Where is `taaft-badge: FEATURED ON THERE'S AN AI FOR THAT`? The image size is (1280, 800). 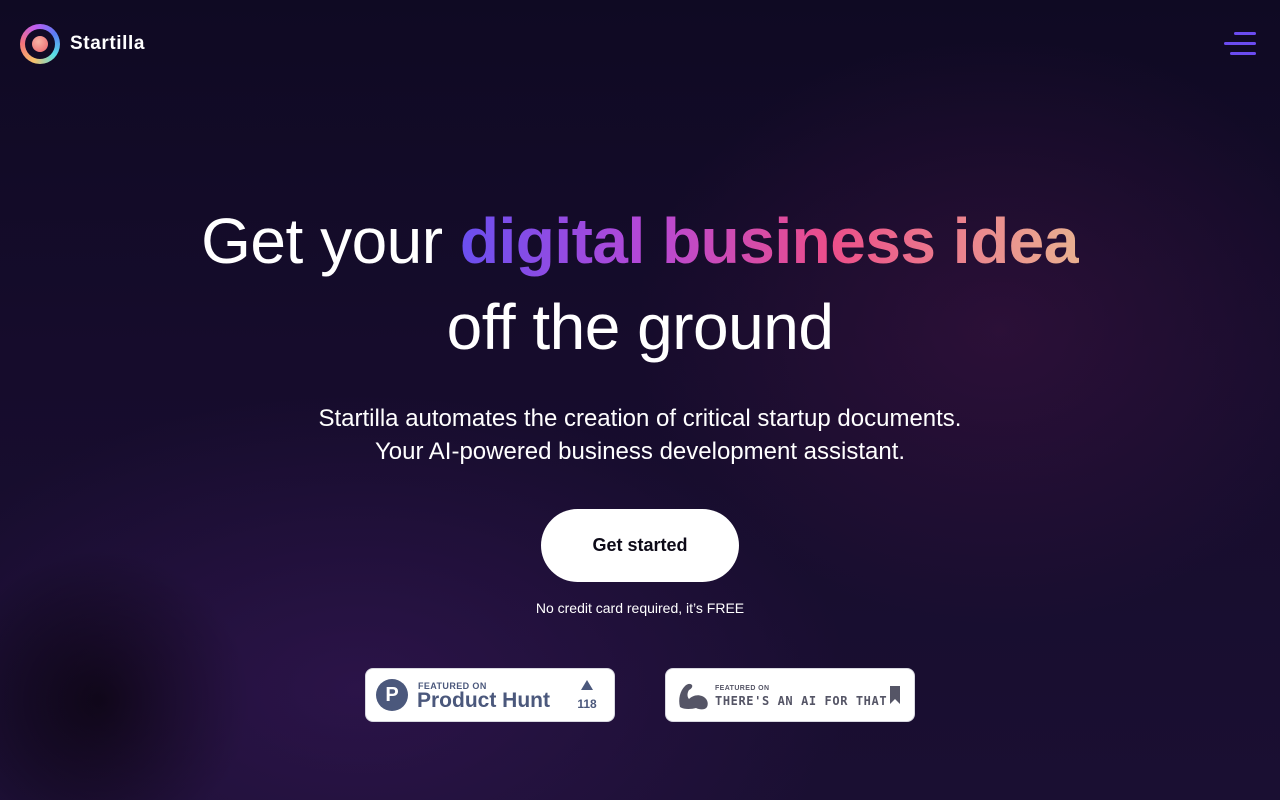
taaft-badge: FEATURED ON THERE'S AN AI FOR THAT is located at coordinates (790, 695).